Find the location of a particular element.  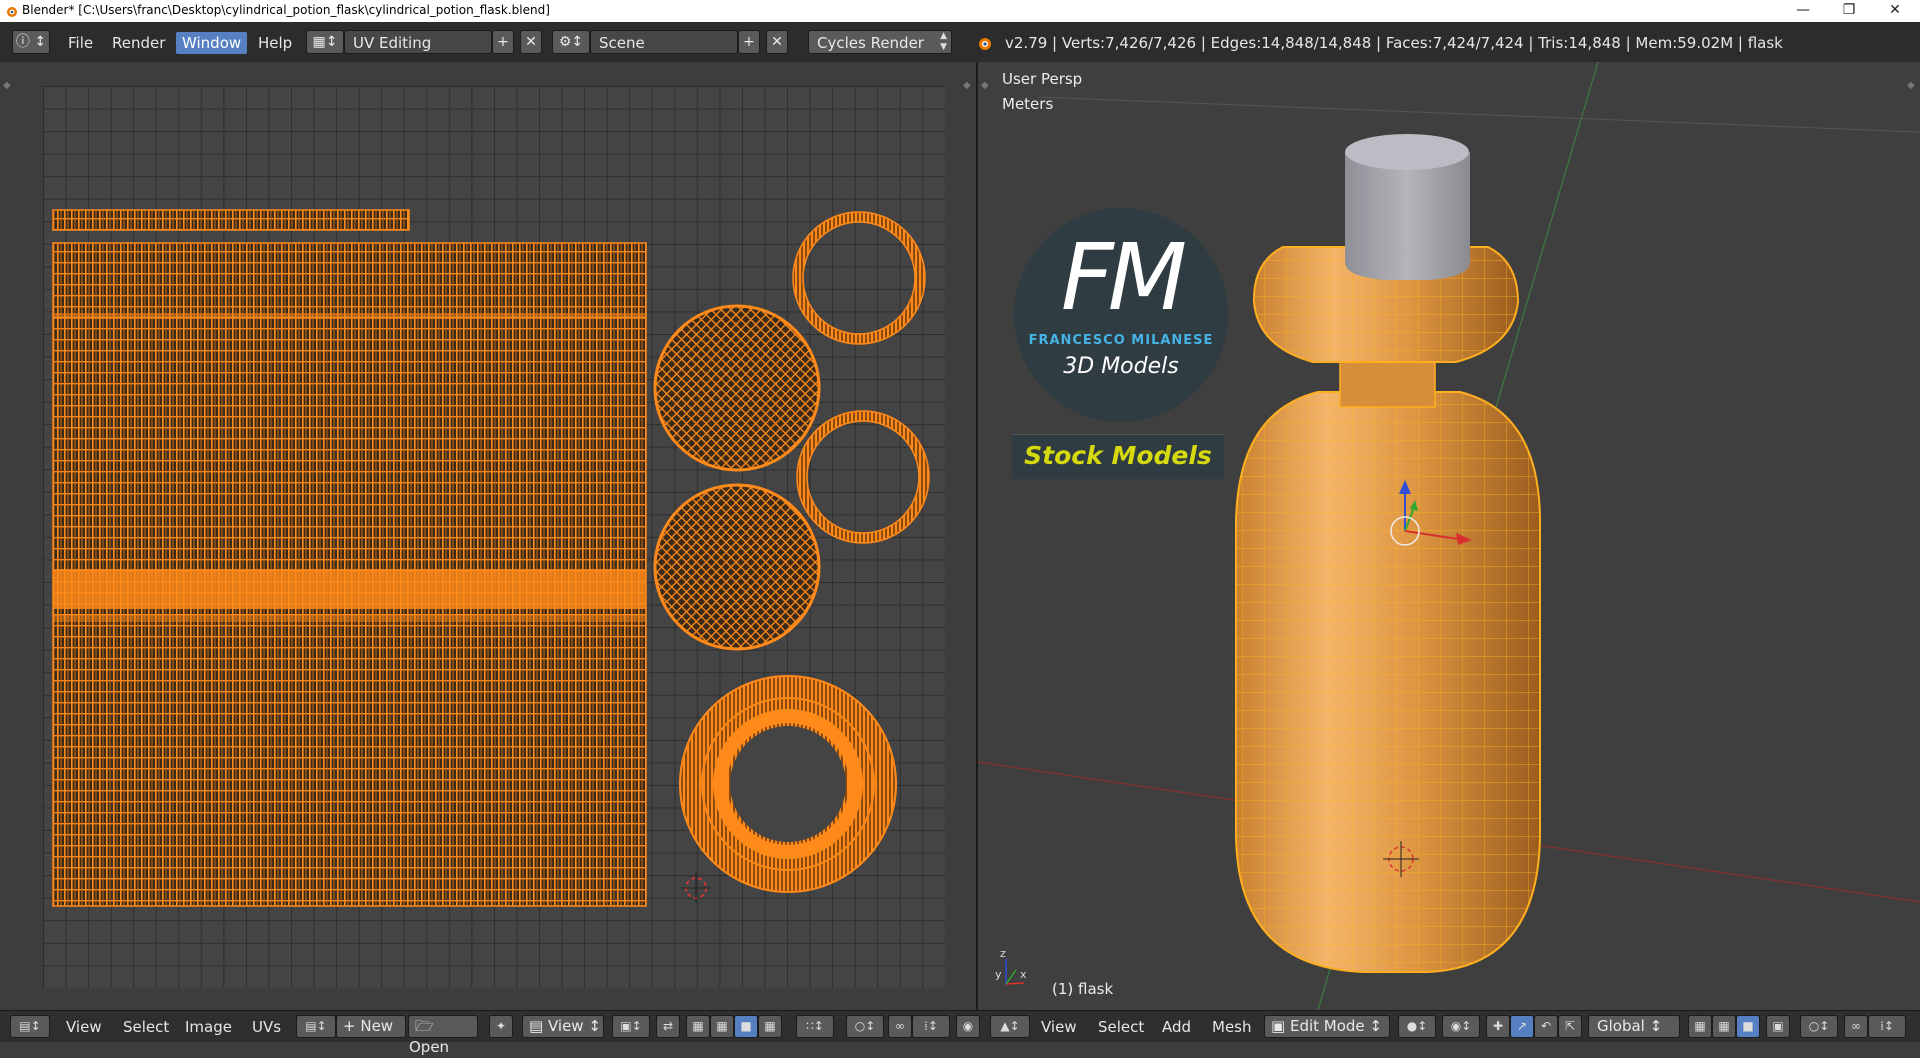

scene-icon: ⚙↕ is located at coordinates (571, 42).